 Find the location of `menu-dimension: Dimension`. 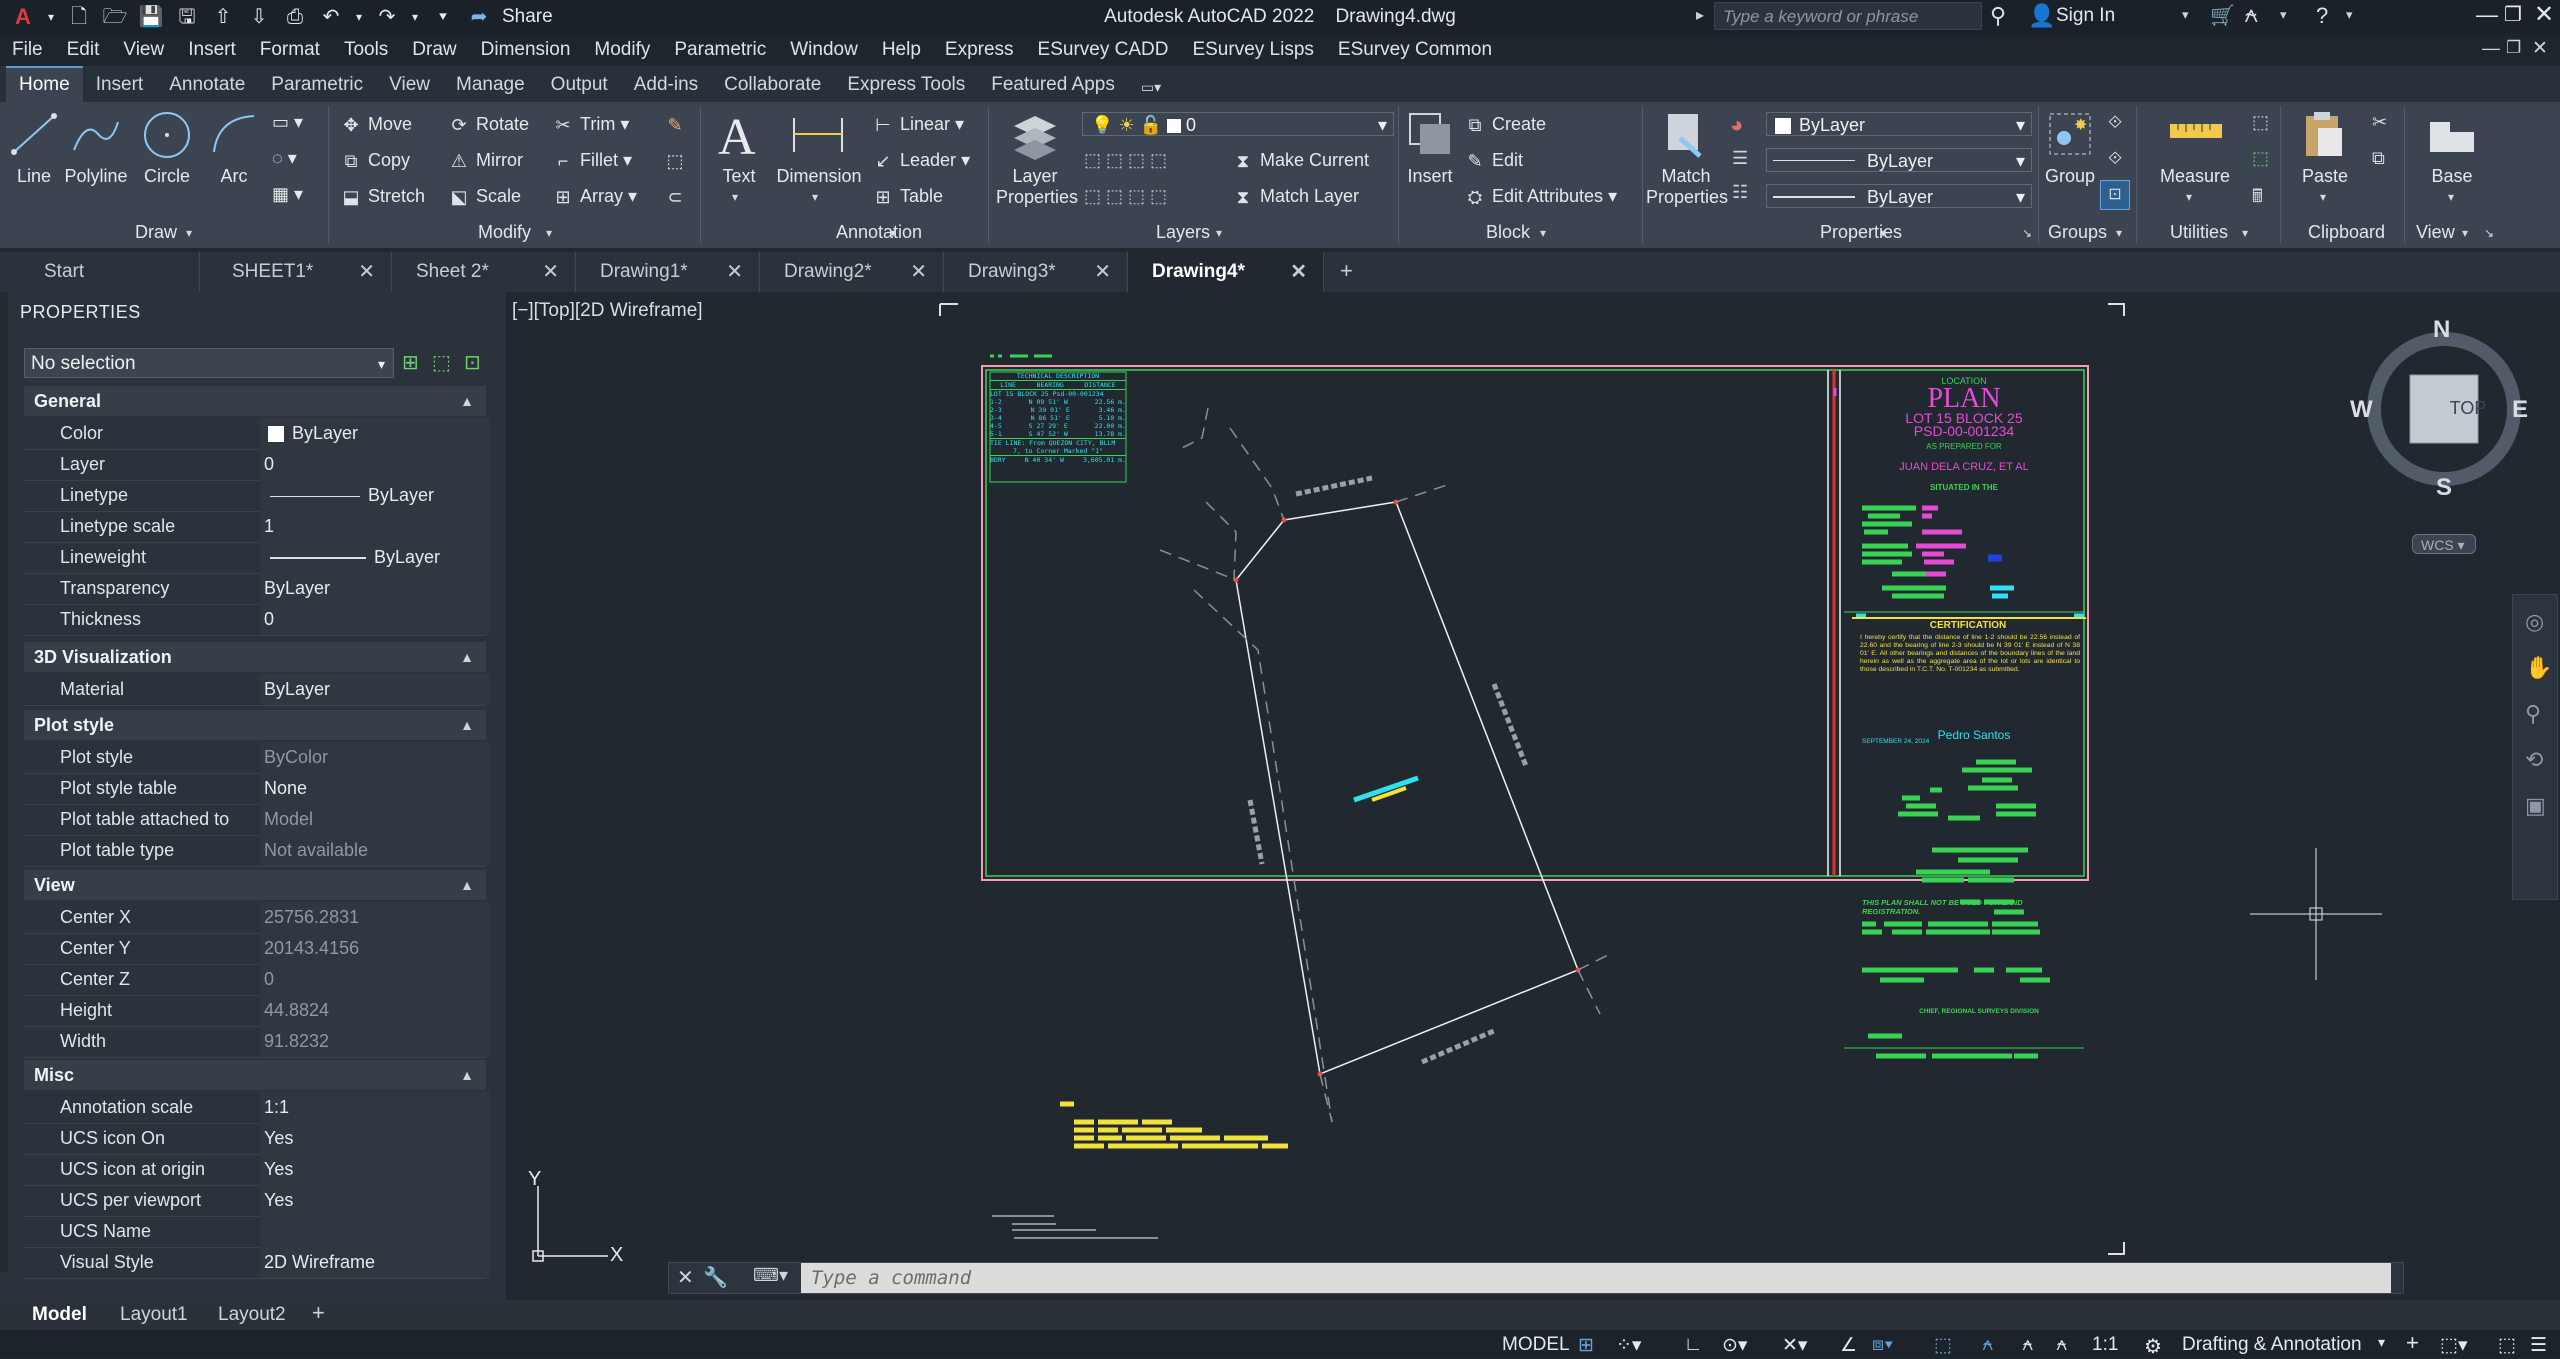

menu-dimension: Dimension is located at coordinates (526, 50).